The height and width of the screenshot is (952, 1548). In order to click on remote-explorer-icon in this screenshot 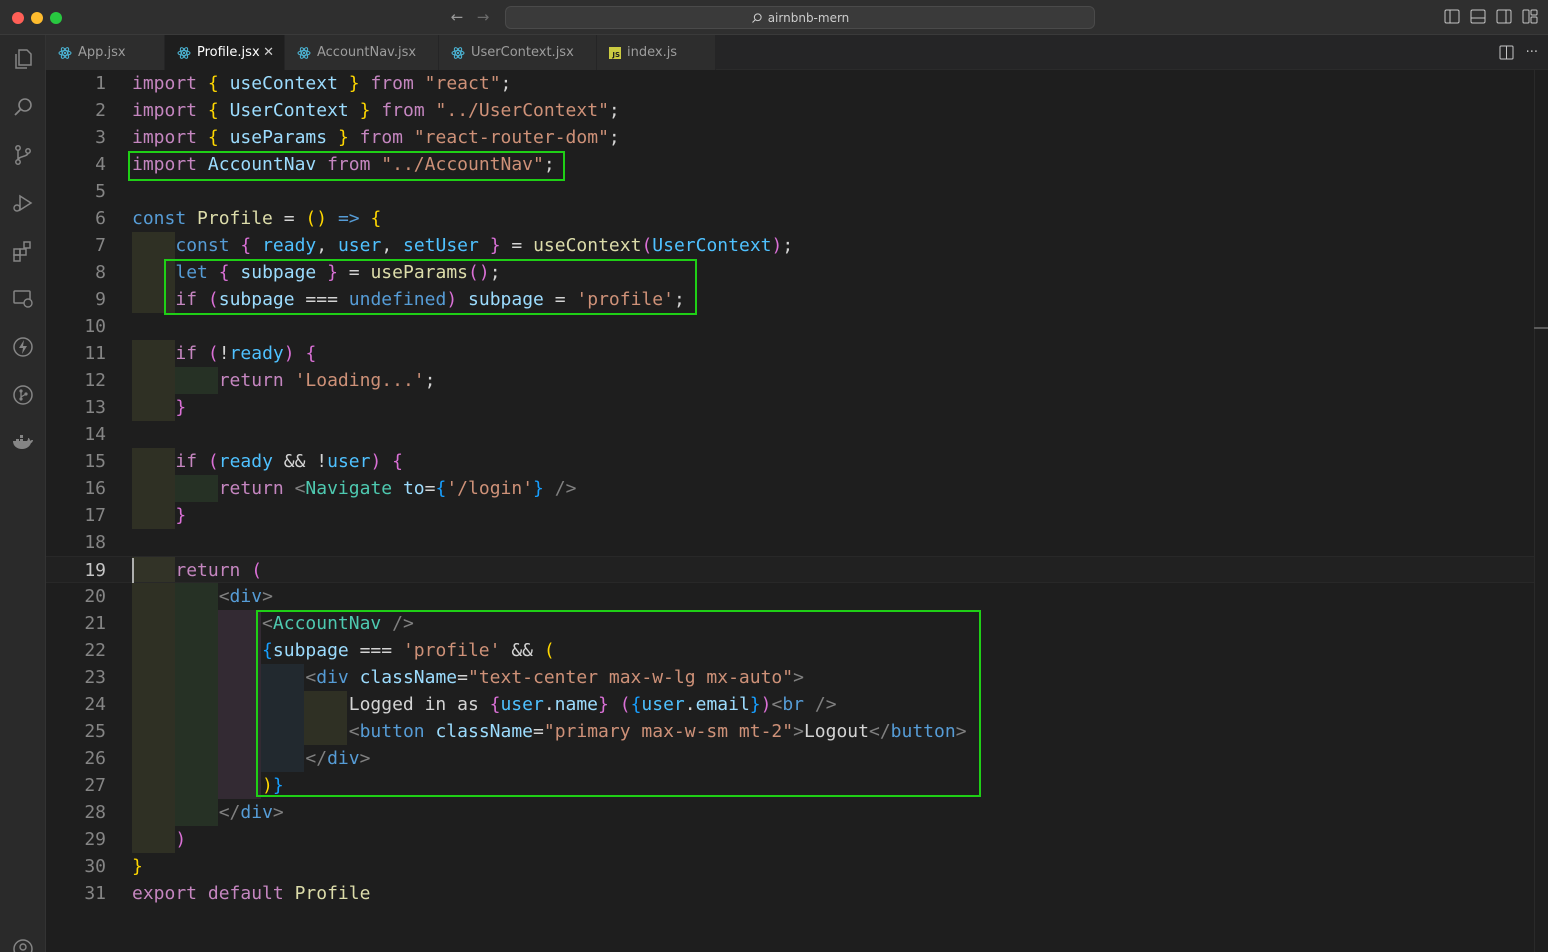, I will do `click(23, 299)`.